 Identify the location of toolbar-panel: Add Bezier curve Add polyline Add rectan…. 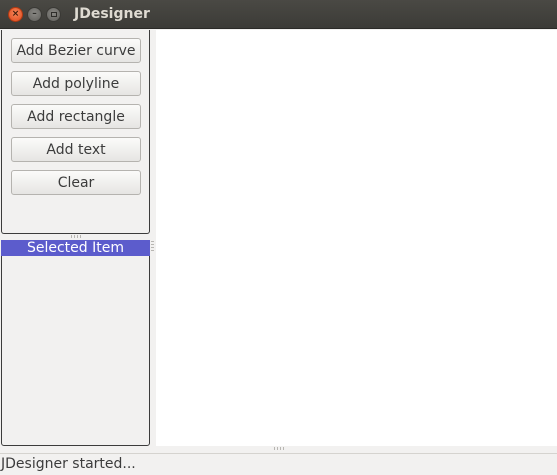
(75, 132).